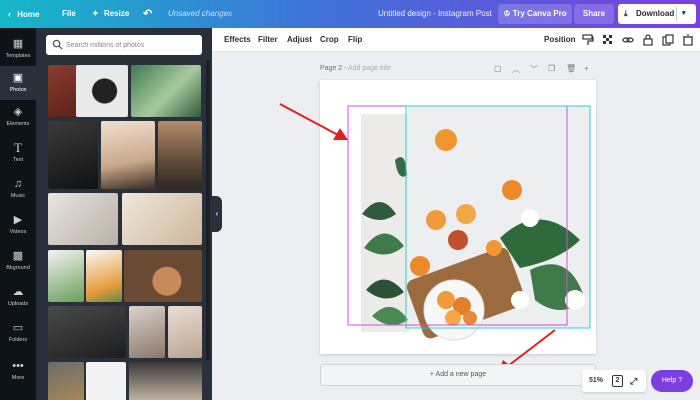  I want to click on zoom-controls: 51% 2 ⤢, so click(614, 381).